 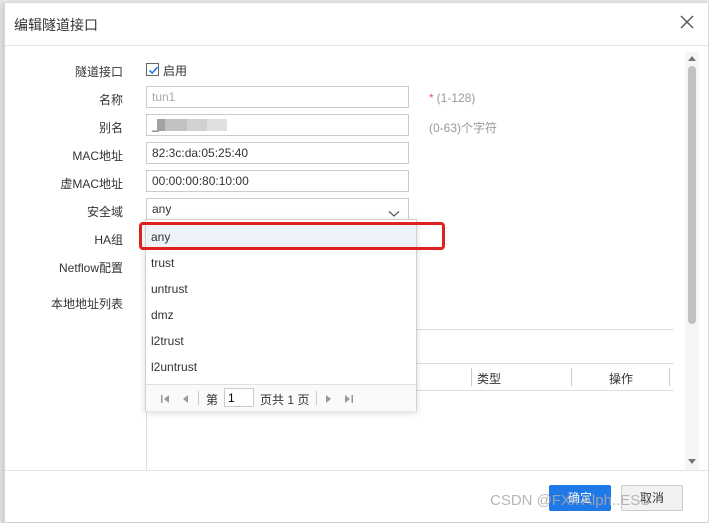 I want to click on mac-address-input: 82:3c:da:05:25:40, so click(x=277, y=153).